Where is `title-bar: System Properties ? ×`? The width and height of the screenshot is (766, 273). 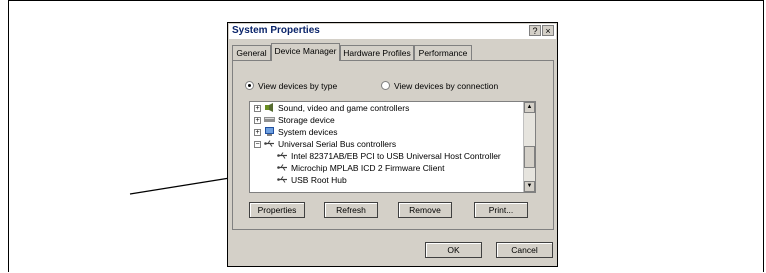
title-bar: System Properties ? × is located at coordinates (392, 31).